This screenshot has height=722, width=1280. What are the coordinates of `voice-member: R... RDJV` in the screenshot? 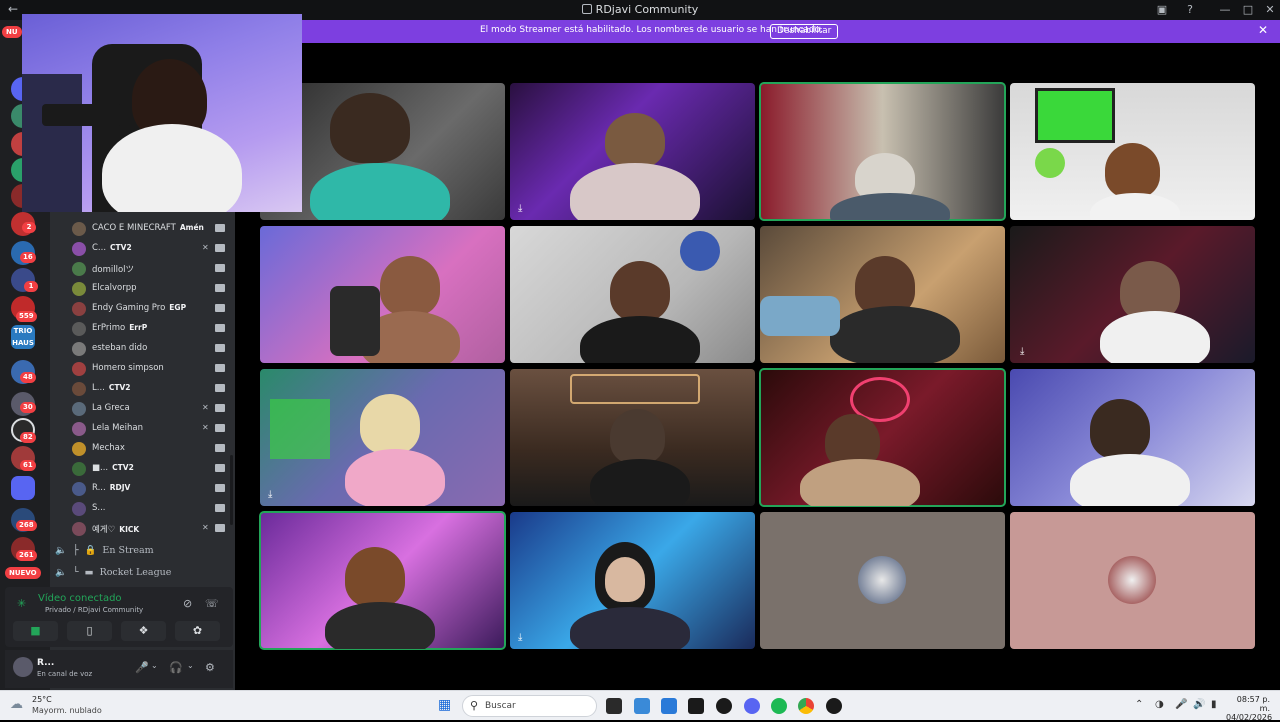 It's located at (149, 490).